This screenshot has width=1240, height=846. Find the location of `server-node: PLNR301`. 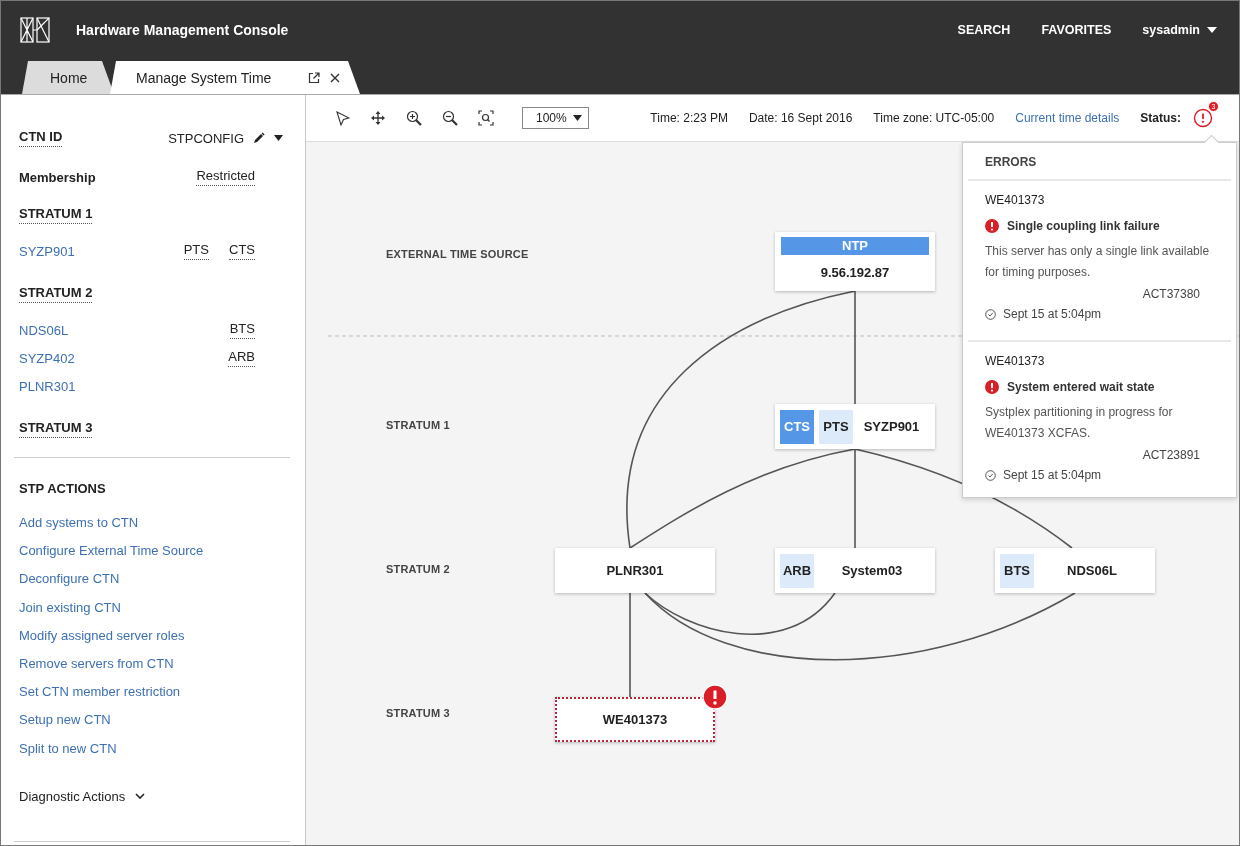

server-node: PLNR301 is located at coordinates (635, 570).